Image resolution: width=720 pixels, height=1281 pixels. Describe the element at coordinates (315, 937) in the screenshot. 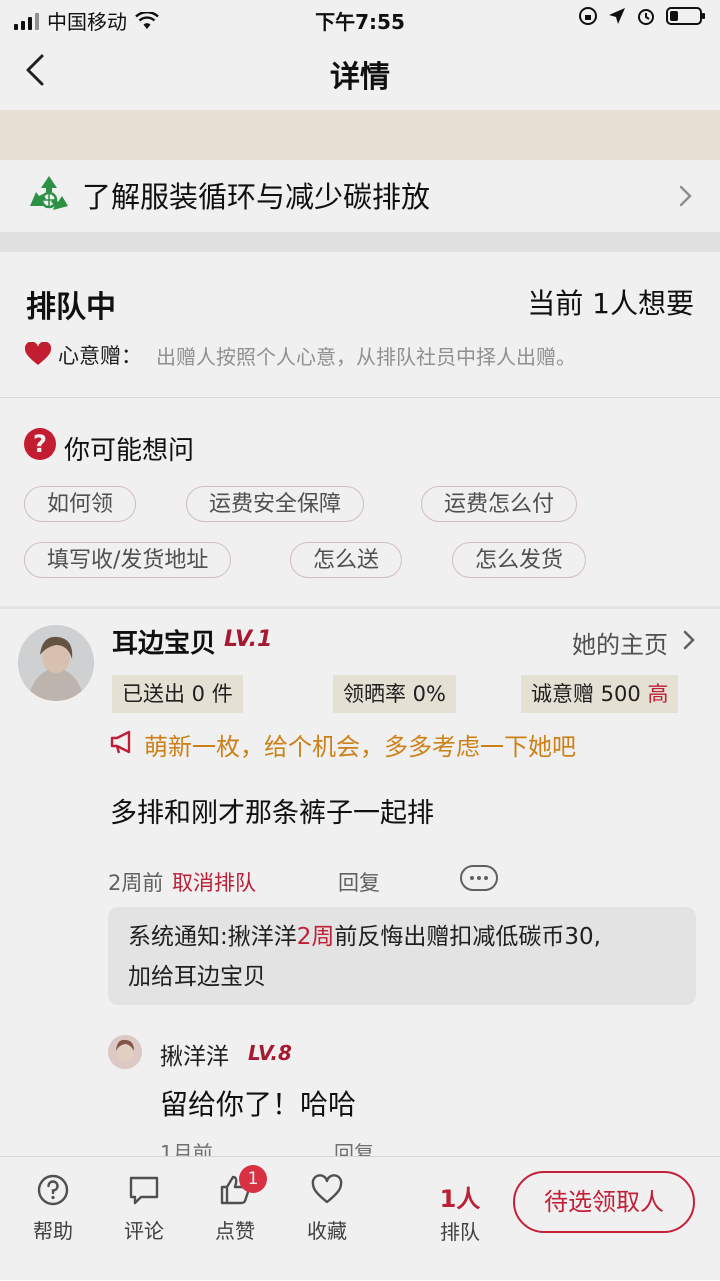

I see `notice-highlight: 2周` at that location.